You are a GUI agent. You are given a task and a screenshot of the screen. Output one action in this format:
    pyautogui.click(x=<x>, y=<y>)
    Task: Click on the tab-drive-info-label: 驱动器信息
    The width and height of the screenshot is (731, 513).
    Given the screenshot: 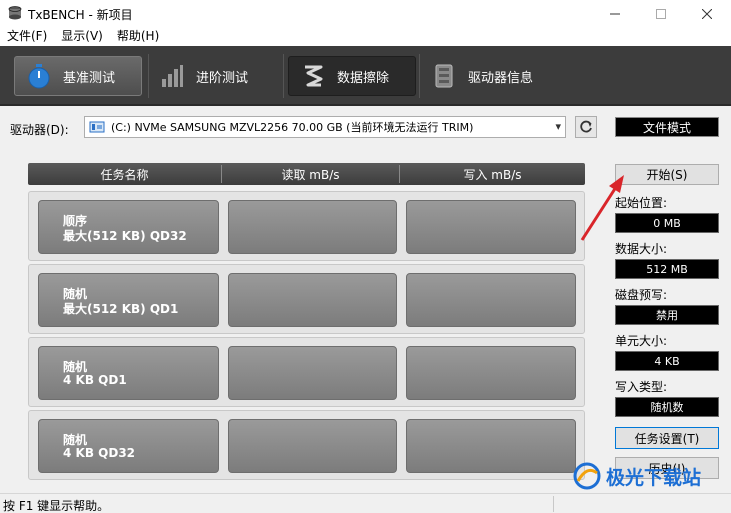 What is the action you would take?
    pyautogui.click(x=501, y=78)
    